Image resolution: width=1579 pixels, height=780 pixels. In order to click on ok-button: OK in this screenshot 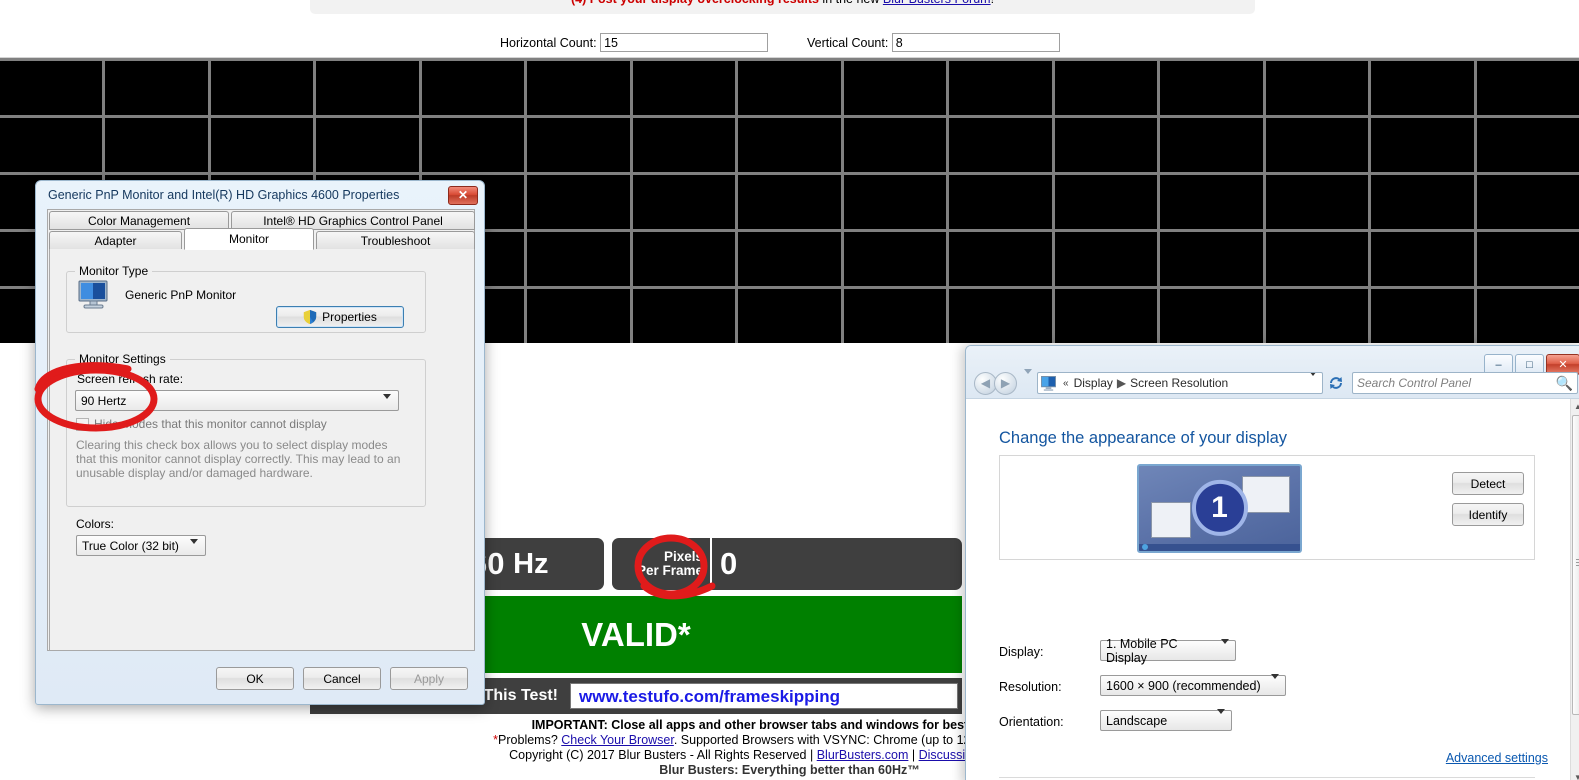, I will do `click(255, 678)`.